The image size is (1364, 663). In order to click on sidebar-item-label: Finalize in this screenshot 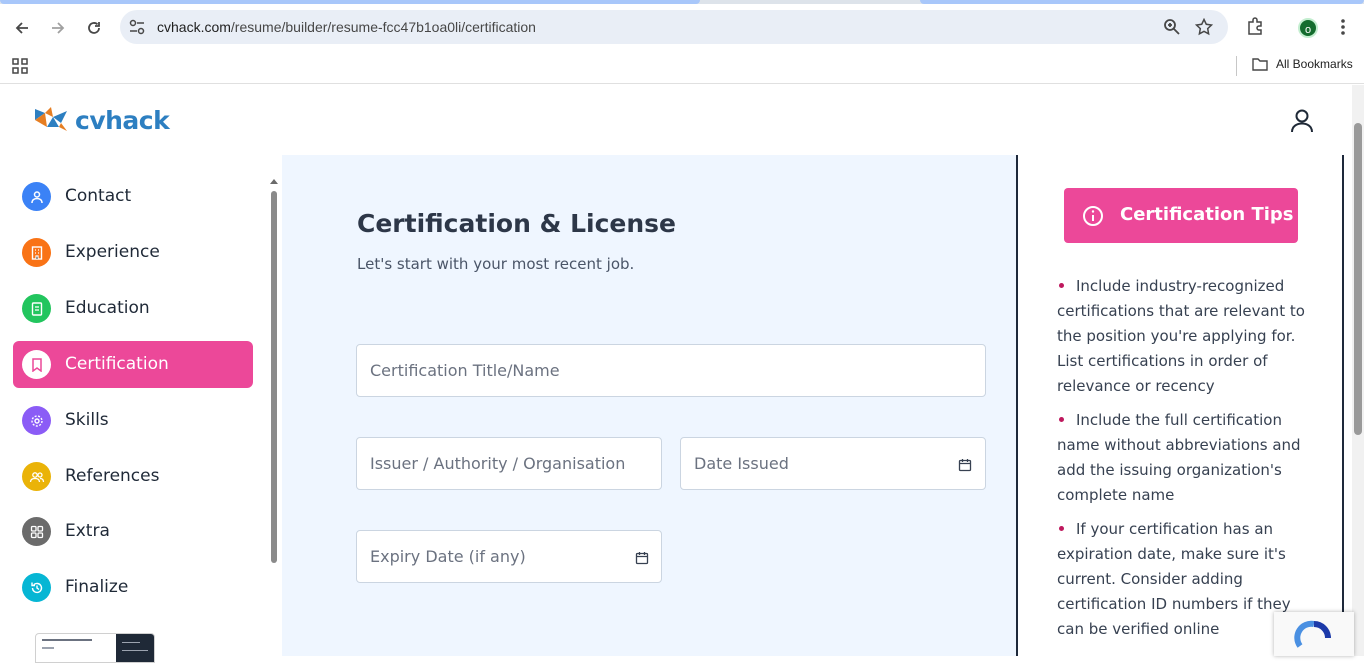, I will do `click(97, 587)`.